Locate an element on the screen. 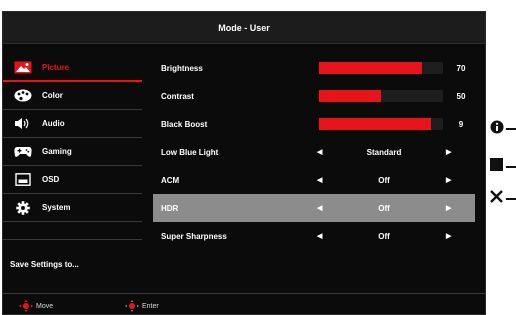 Image resolution: width=516 pixels, height=315 pixels. sidebar-item-system: System is located at coordinates (72, 208).